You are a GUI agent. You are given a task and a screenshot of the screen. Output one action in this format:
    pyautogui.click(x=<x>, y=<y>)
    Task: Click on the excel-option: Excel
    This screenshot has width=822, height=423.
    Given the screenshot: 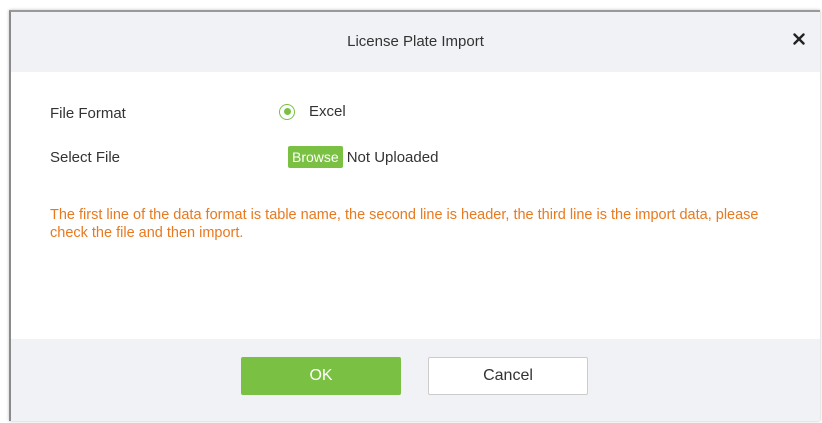 What is the action you would take?
    pyautogui.click(x=312, y=111)
    